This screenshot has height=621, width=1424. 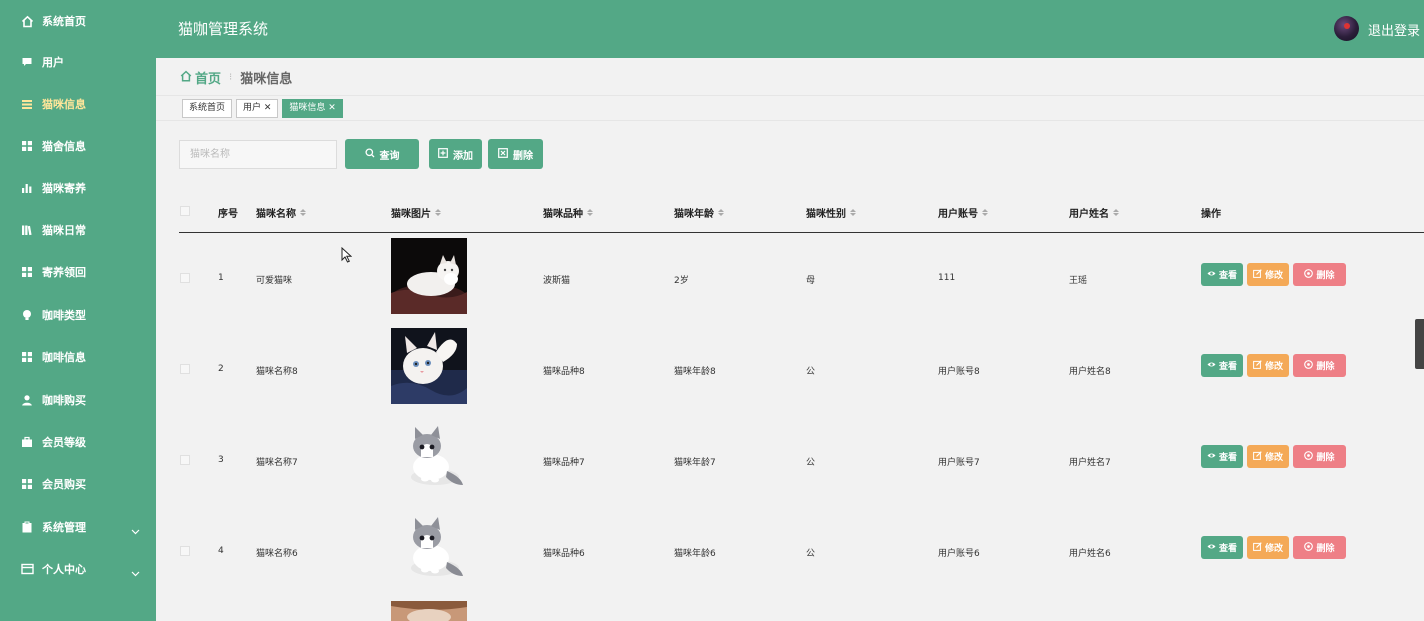 What do you see at coordinates (185, 211) in the screenshot?
I see `select-all-checkbox` at bounding box center [185, 211].